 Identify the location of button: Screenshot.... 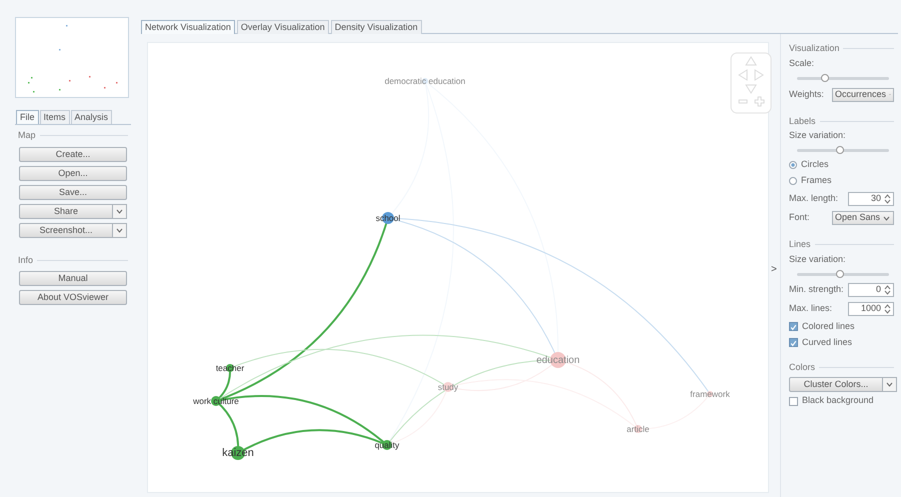
(66, 230).